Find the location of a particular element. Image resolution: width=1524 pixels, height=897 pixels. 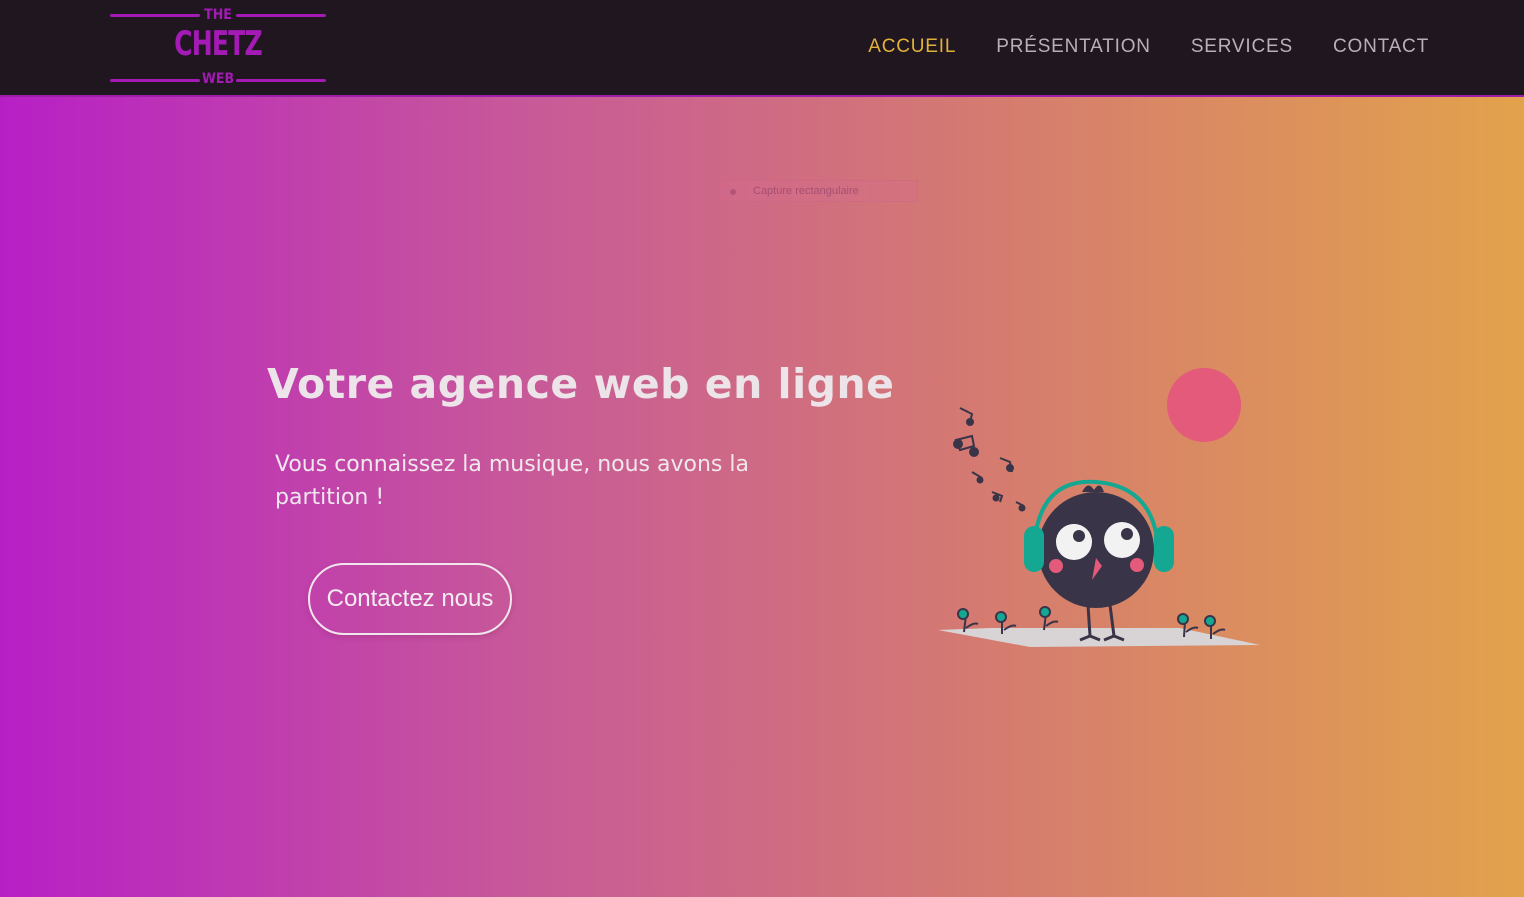

music-notes-icon is located at coordinates (989, 459).